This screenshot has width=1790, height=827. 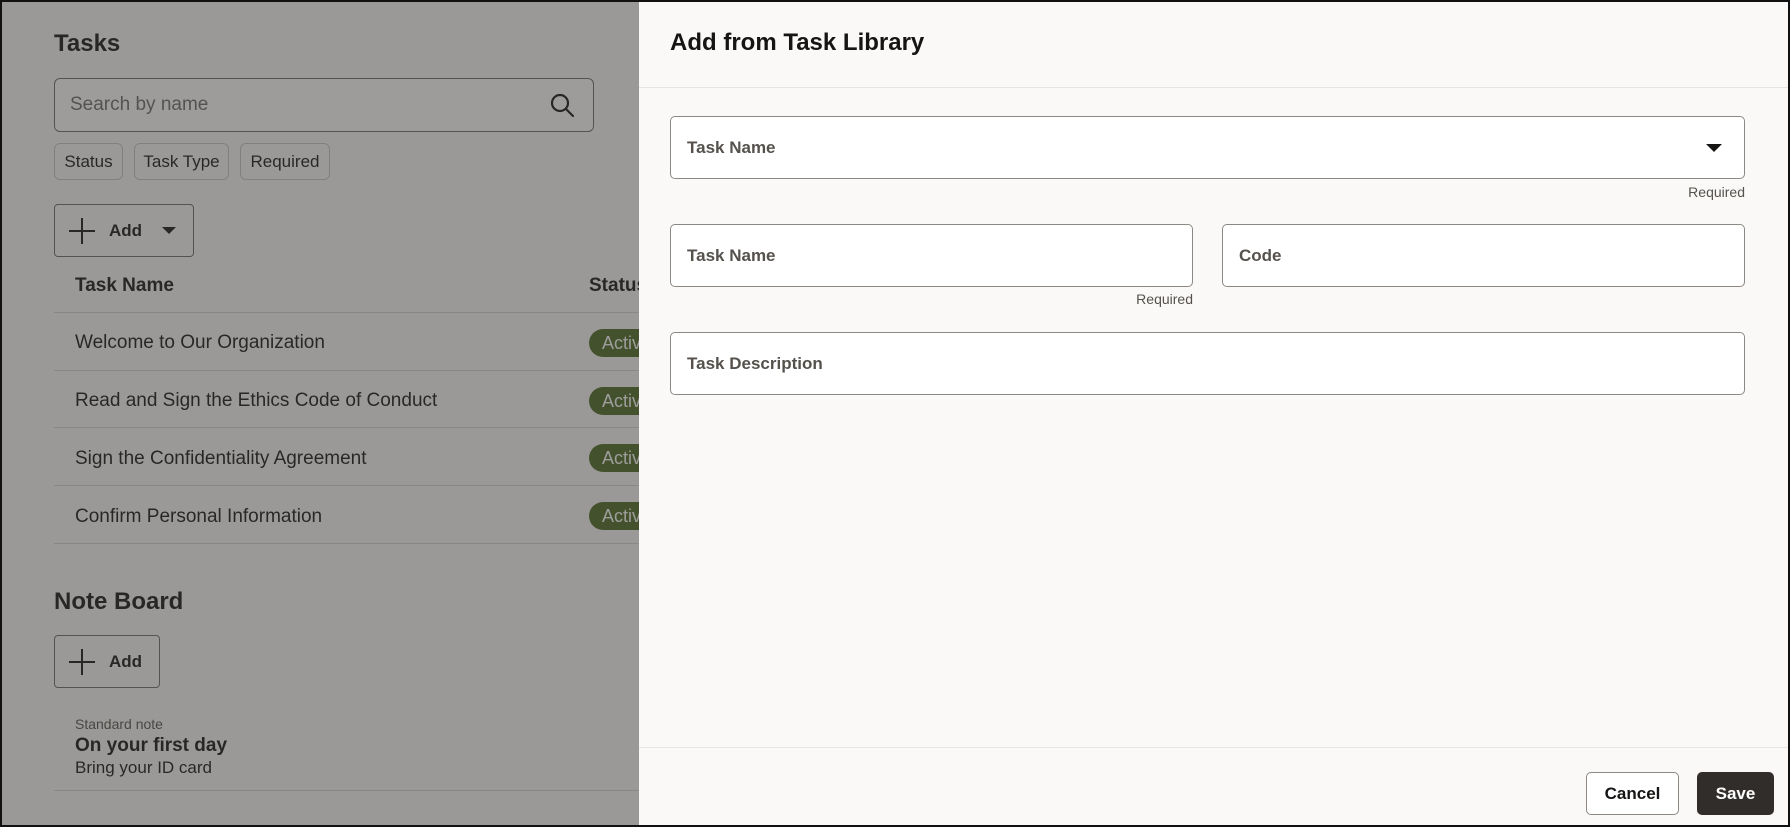 What do you see at coordinates (731, 147) in the screenshot?
I see `task-name-select-label: Task Name` at bounding box center [731, 147].